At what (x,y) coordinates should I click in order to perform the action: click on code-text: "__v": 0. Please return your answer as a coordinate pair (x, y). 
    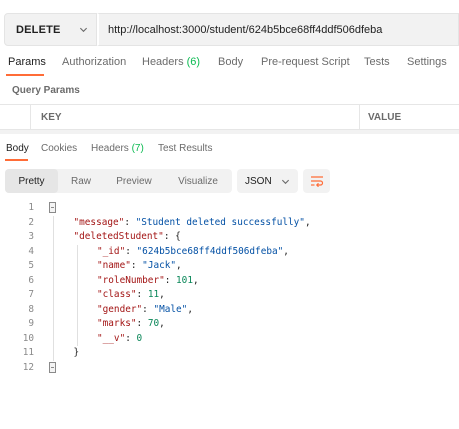
    Looking at the image, I should click on (119, 339).